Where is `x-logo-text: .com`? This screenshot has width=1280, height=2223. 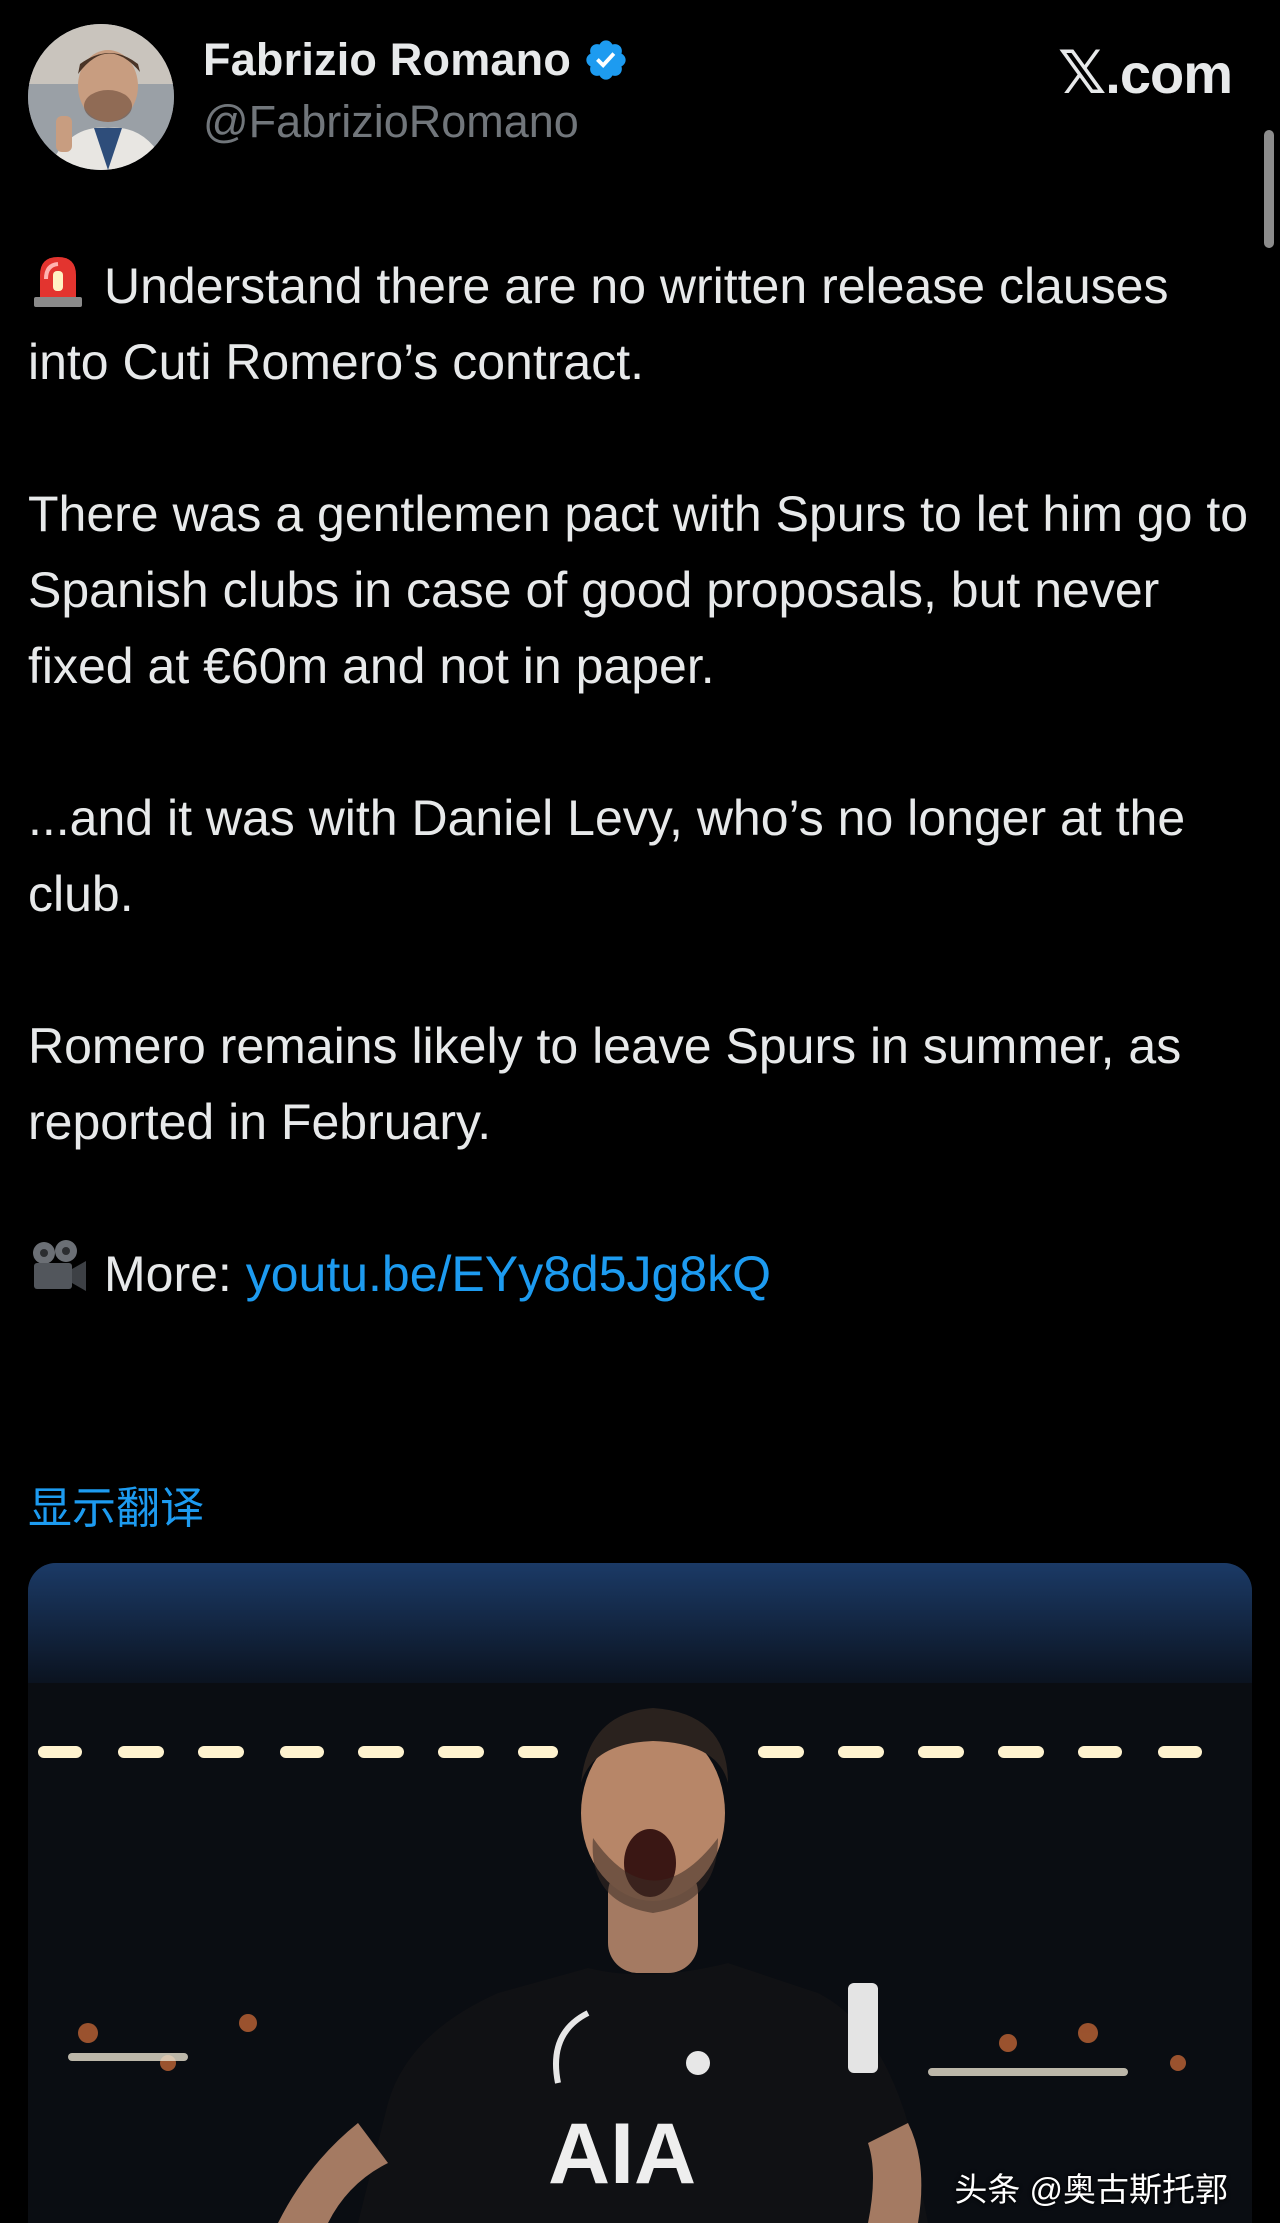
x-logo-text: .com is located at coordinates (1169, 73).